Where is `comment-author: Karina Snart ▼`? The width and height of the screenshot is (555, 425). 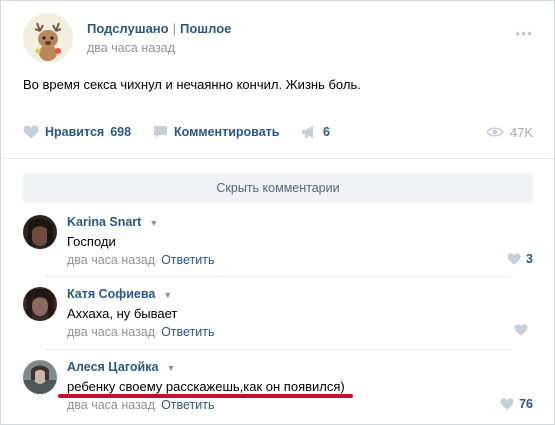 comment-author: Karina Snart ▼ is located at coordinates (112, 222).